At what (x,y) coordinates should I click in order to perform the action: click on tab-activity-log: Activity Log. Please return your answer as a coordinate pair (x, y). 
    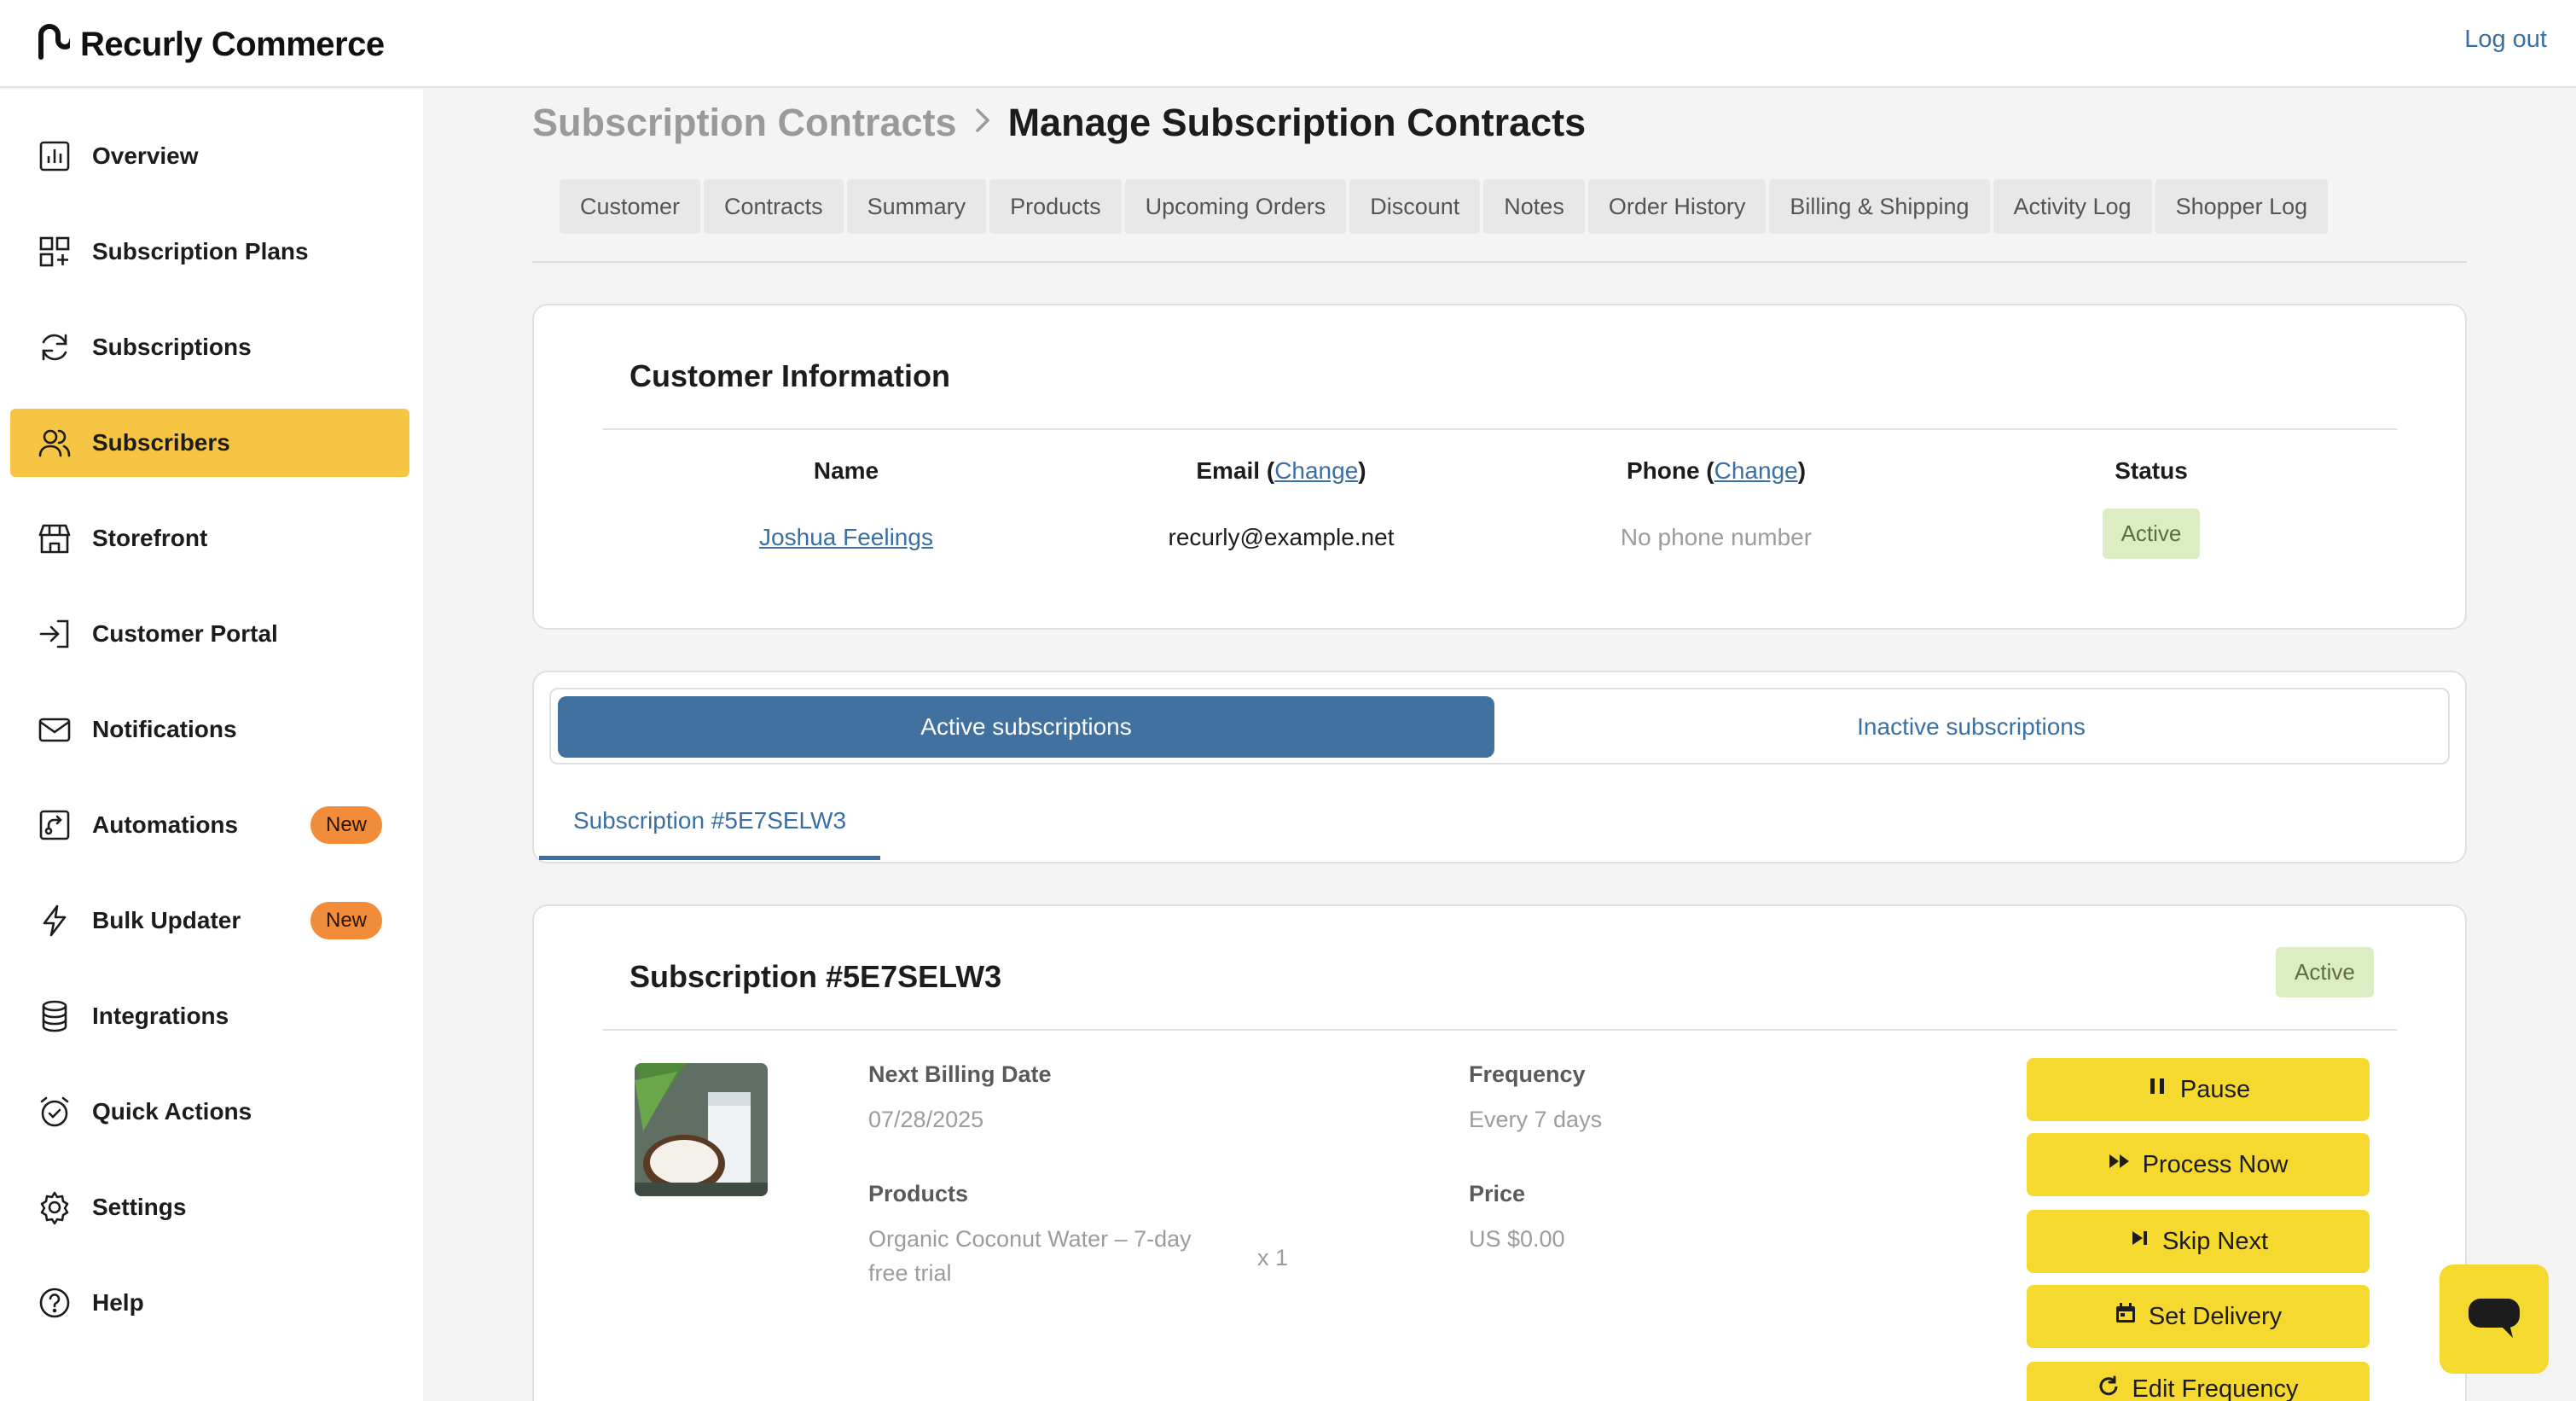
    Looking at the image, I should click on (2072, 206).